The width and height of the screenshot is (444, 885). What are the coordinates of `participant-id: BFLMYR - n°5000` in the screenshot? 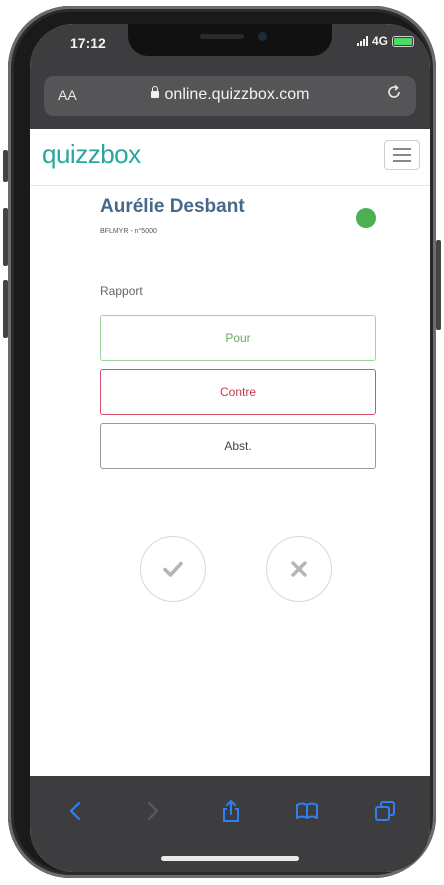 It's located at (128, 231).